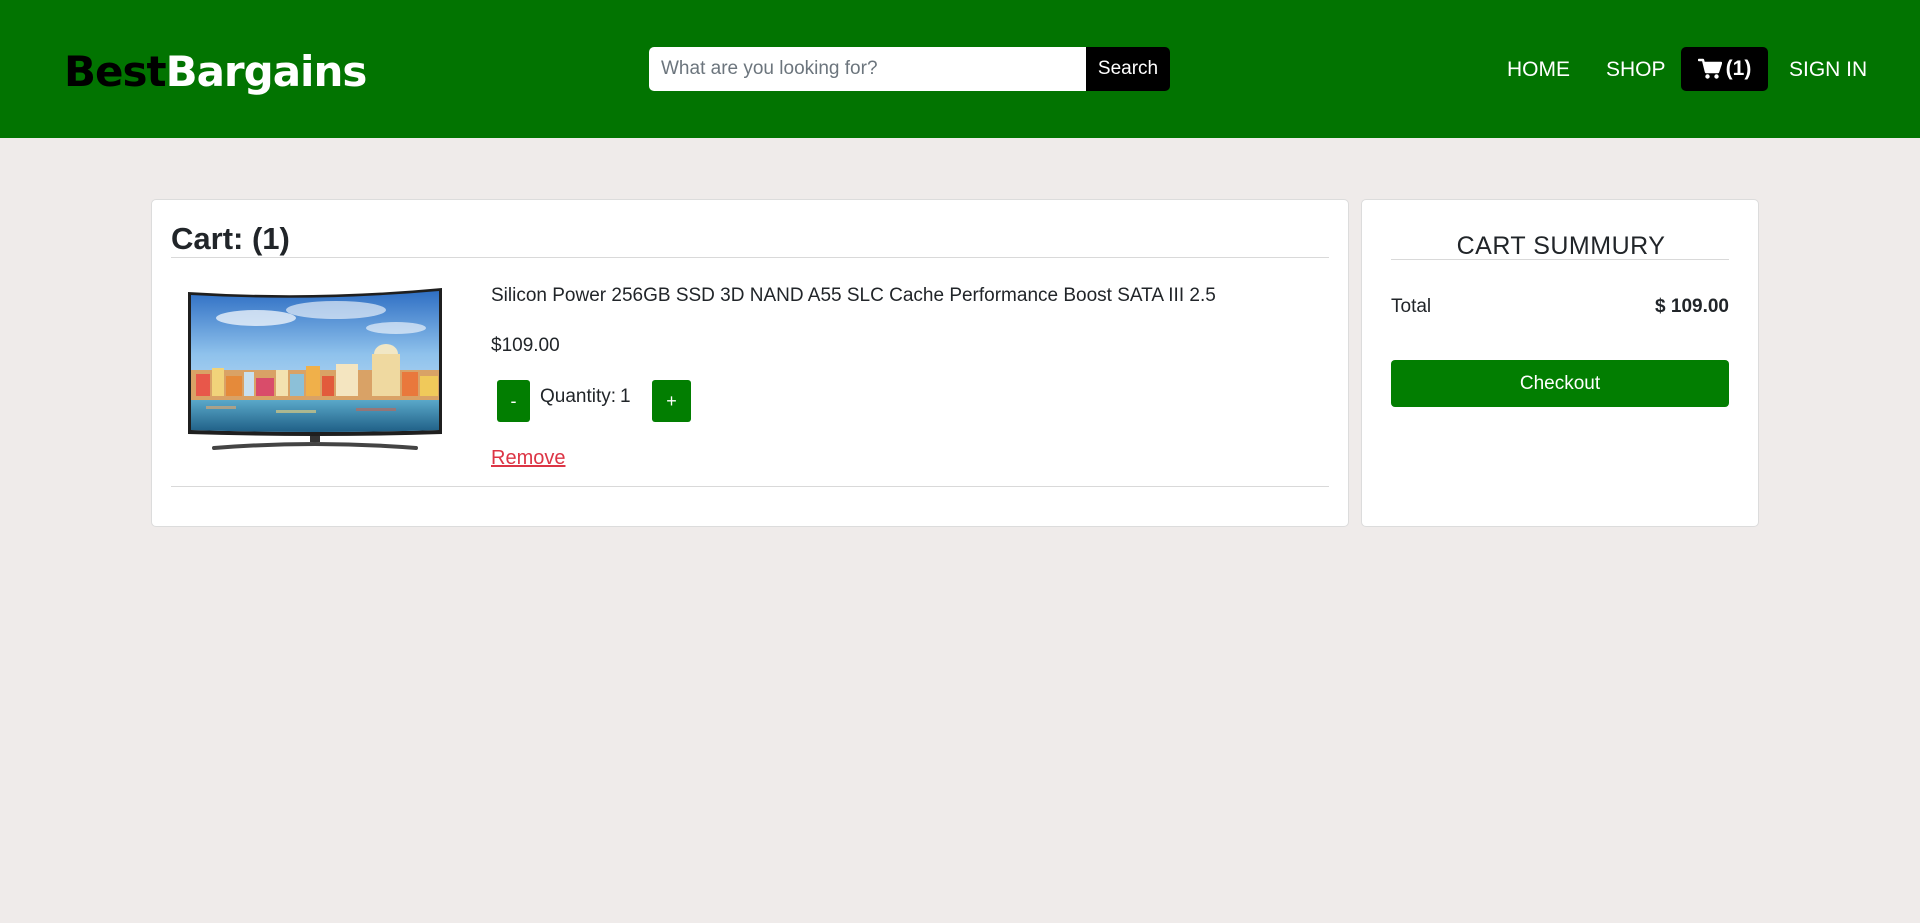 The width and height of the screenshot is (1920, 923). I want to click on cart-count: (1), so click(1738, 68).